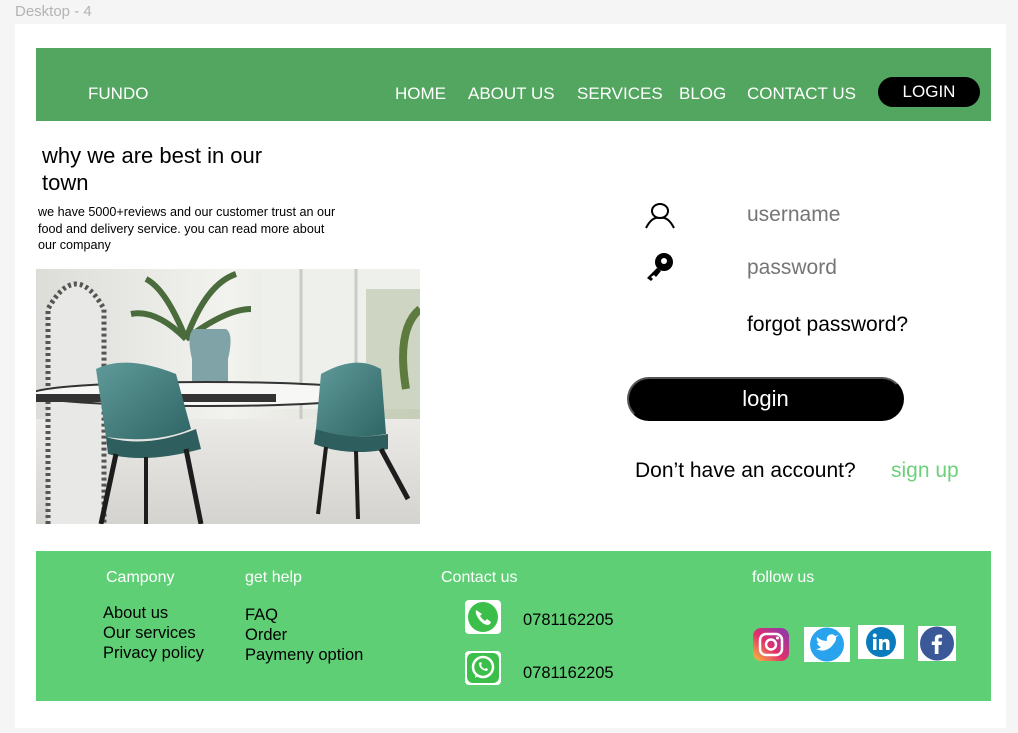 This screenshot has height=733, width=1018. I want to click on nav-services: SERVICES, so click(620, 94).